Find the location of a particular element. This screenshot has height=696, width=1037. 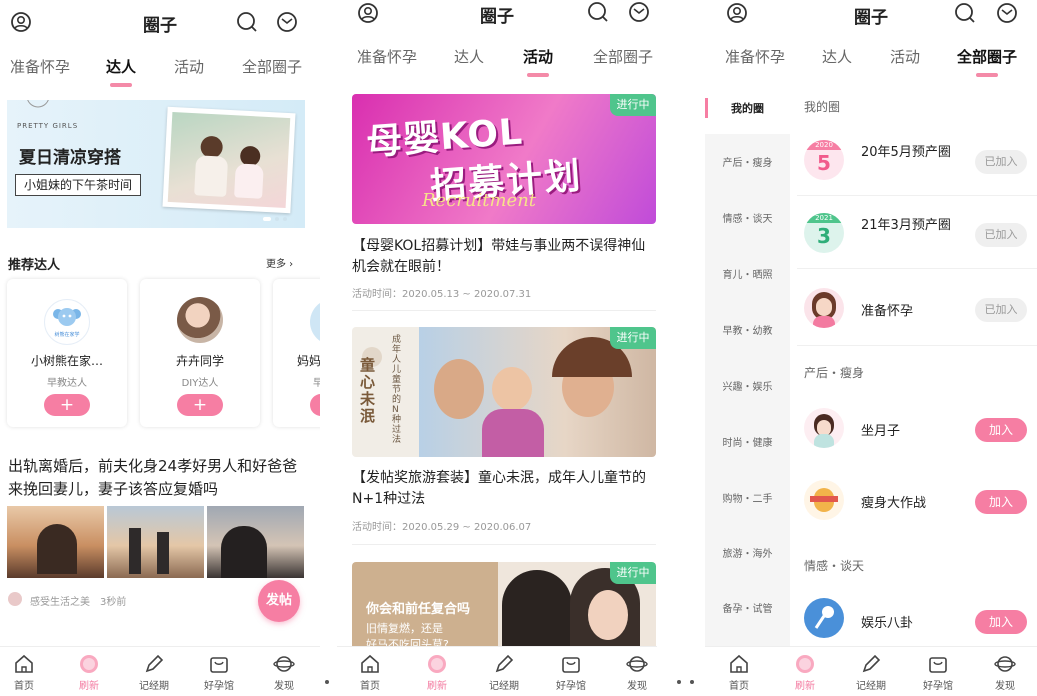

section-title: 我的圈 is located at coordinates (822, 107).